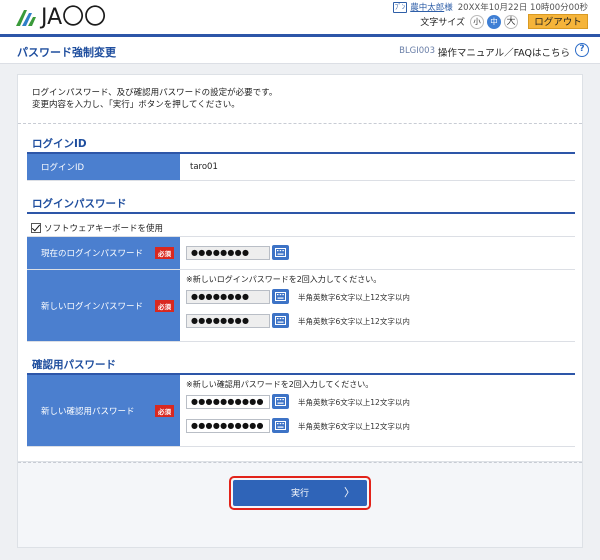  I want to click on intro-line-2: 変更内容を入力し、「実行」ボタンを押してください。, so click(136, 105).